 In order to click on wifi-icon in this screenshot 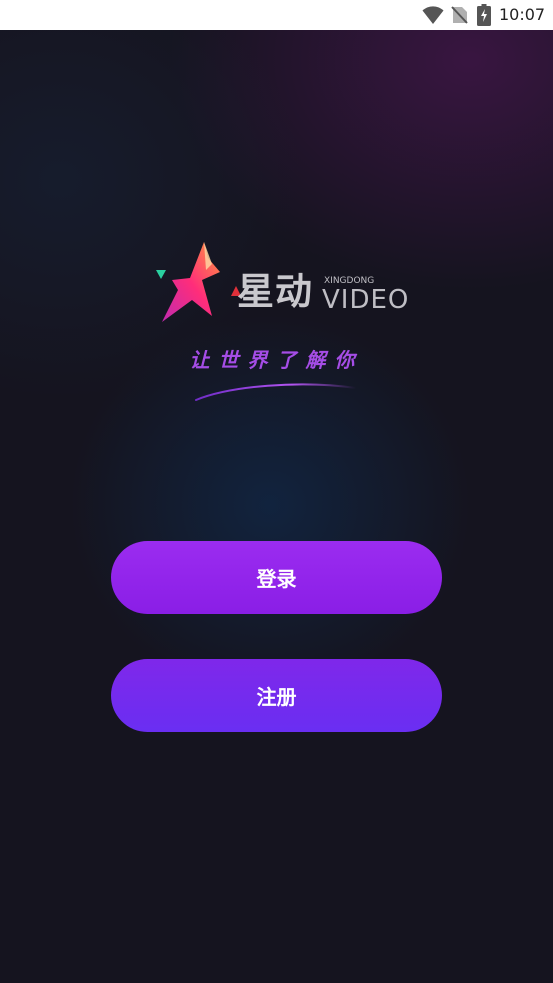, I will do `click(433, 15)`.